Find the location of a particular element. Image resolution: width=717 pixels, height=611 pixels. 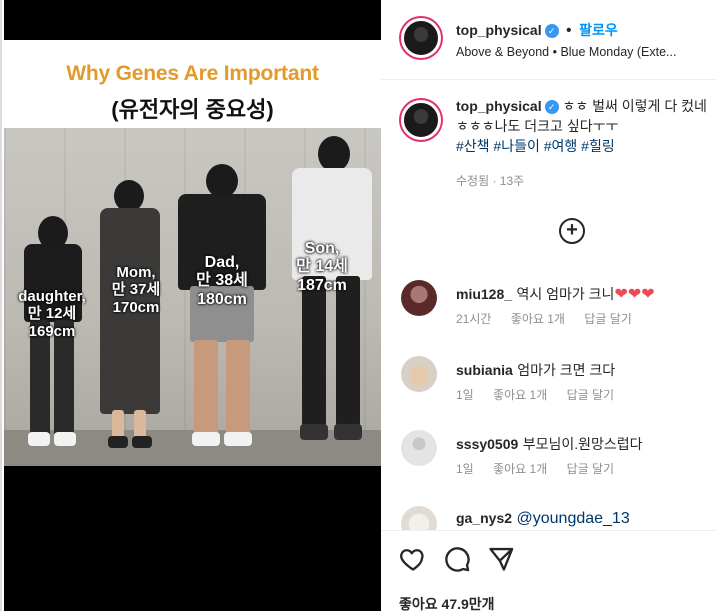

person-son is located at coordinates (332, 301).